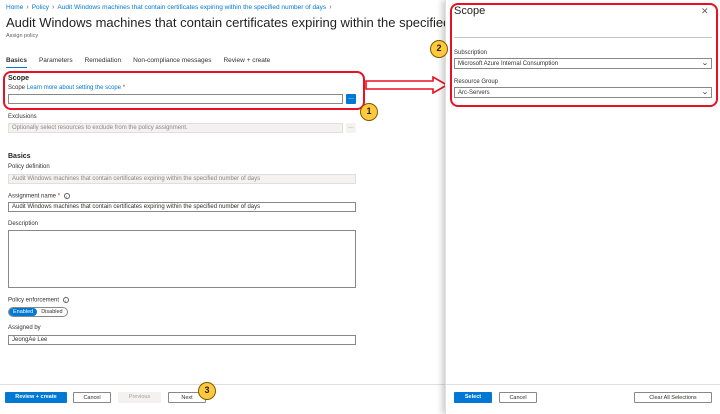 The height and width of the screenshot is (414, 720). Describe the element at coordinates (583, 384) in the screenshot. I see `panel-footer-divider` at that location.